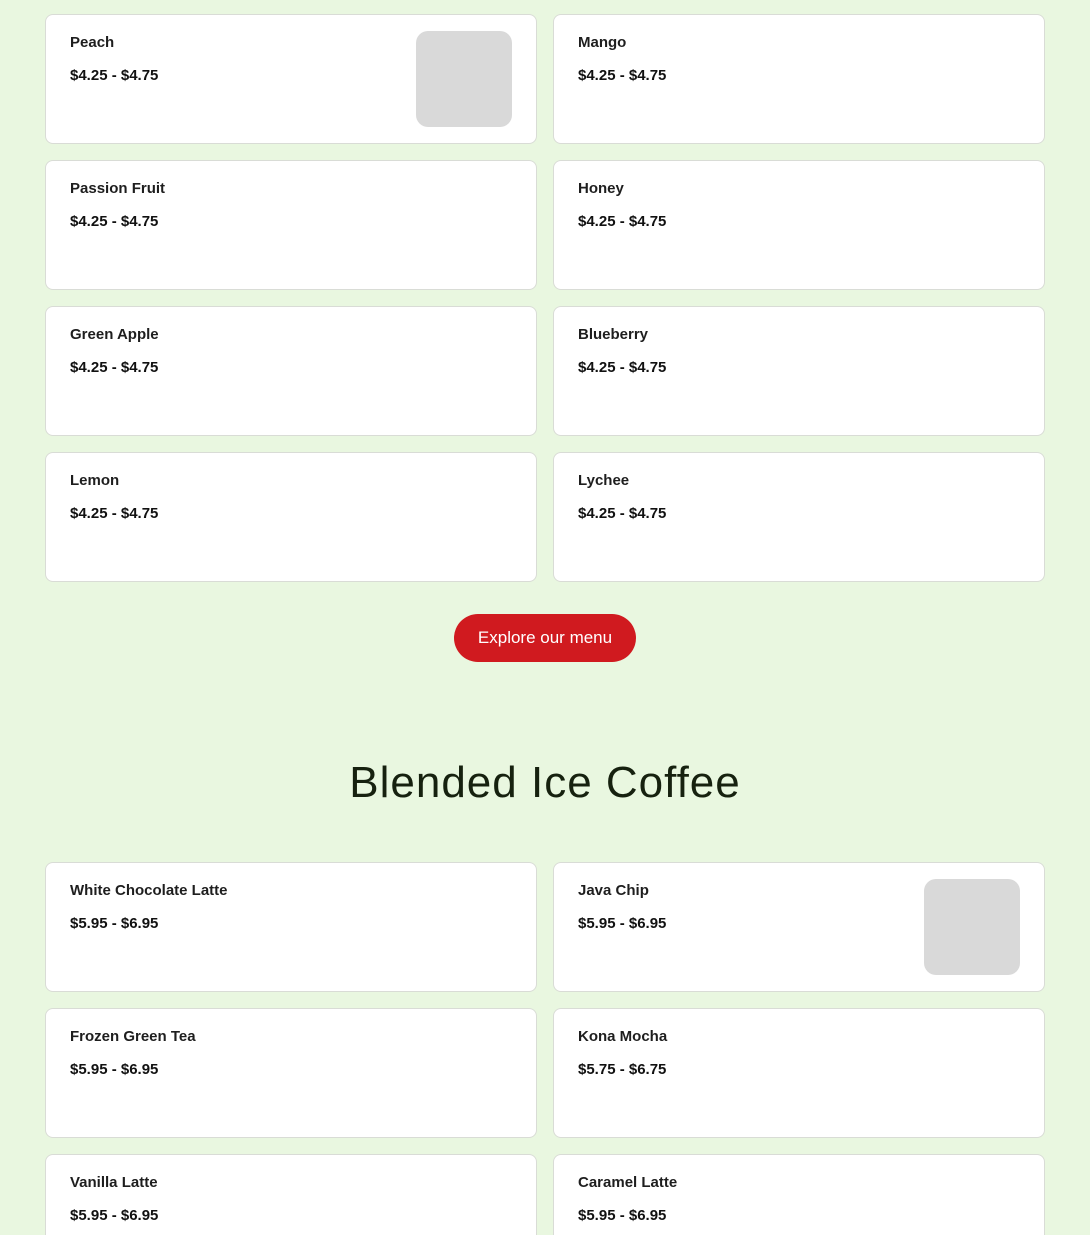 The image size is (1090, 1235). I want to click on item-name: Kona Mocha, so click(623, 1036).